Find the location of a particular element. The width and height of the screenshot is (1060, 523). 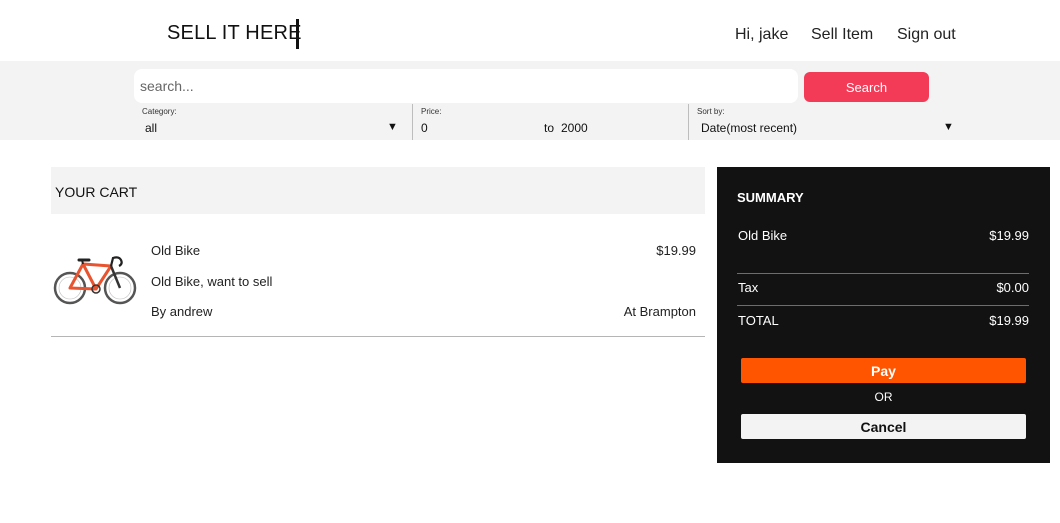

pay-button: Pay is located at coordinates (883, 370).